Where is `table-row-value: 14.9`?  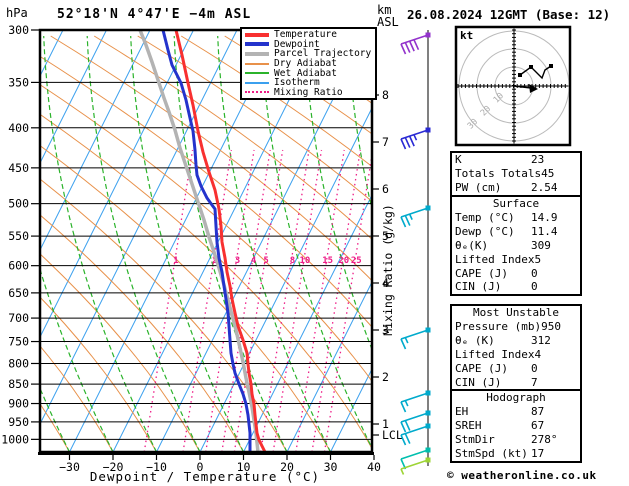 table-row-value: 14.9 is located at coordinates (544, 217).